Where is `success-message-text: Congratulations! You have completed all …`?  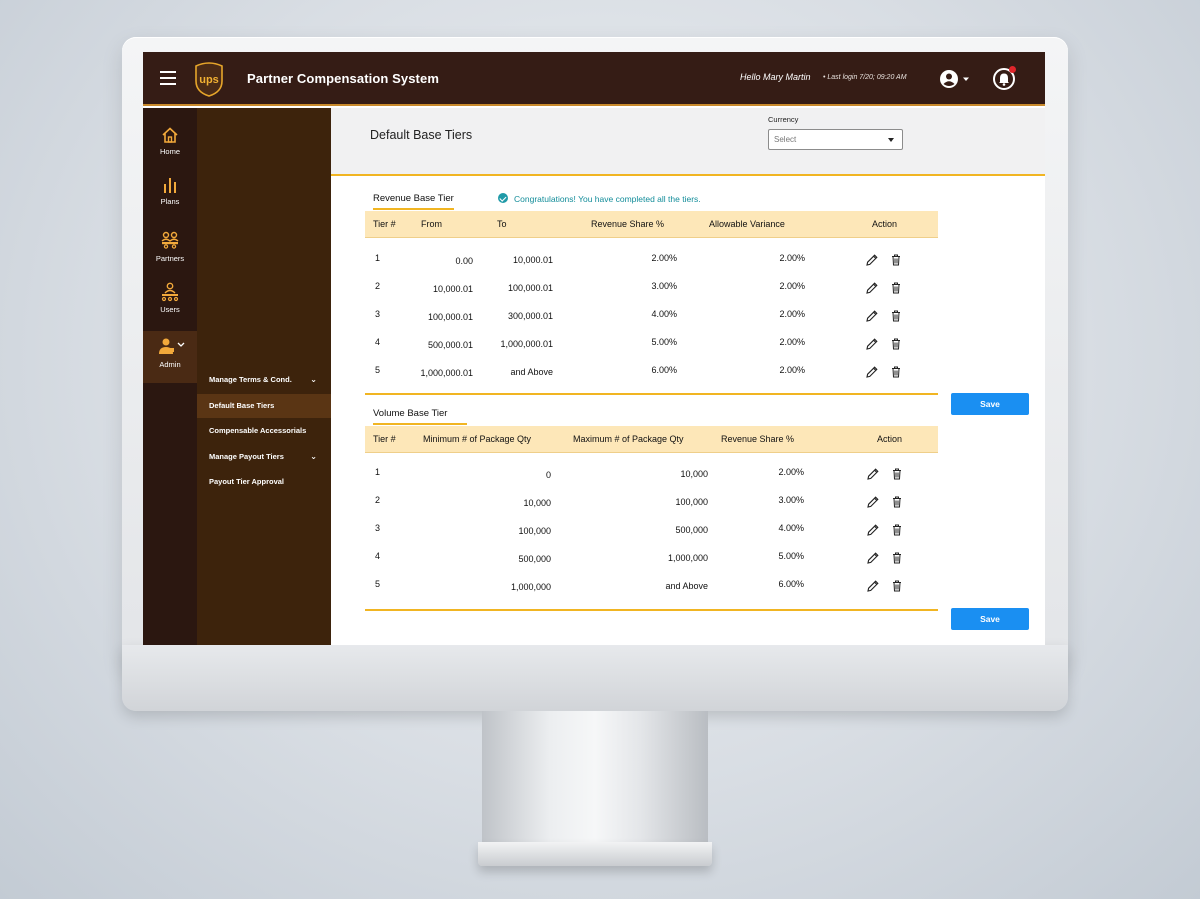
success-message-text: Congratulations! You have completed all … is located at coordinates (607, 199).